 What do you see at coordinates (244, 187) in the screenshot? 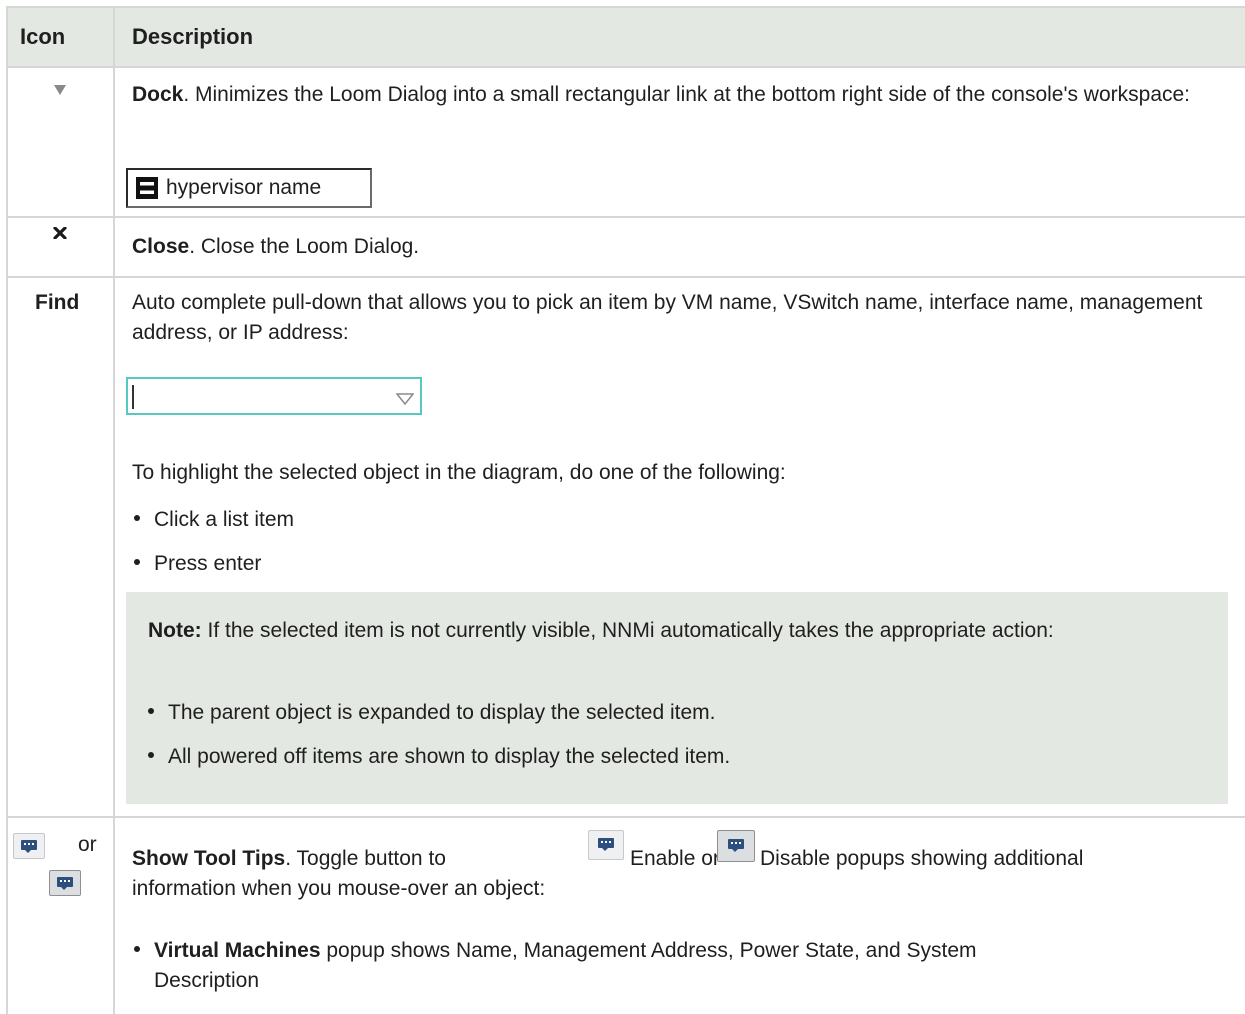
I see `dock-chip-label: hypervisor name` at bounding box center [244, 187].